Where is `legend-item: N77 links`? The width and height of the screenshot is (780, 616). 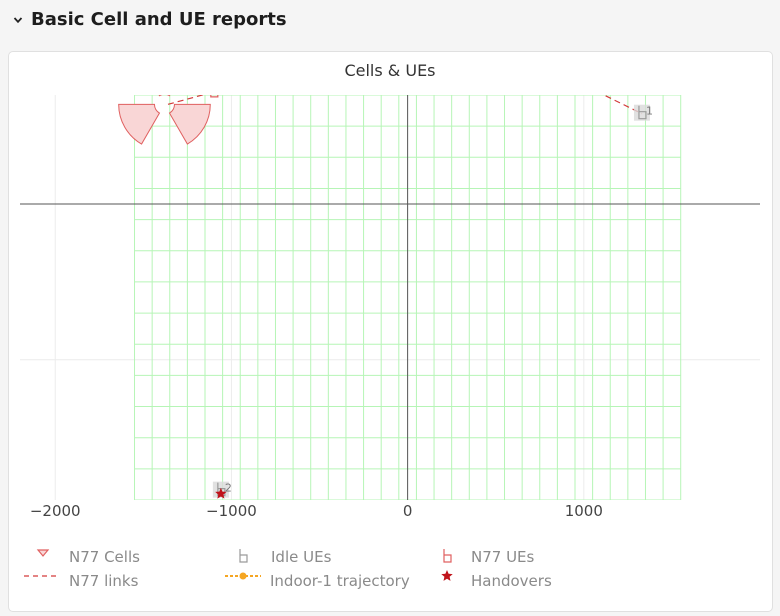 legend-item: N77 links is located at coordinates (81, 581).